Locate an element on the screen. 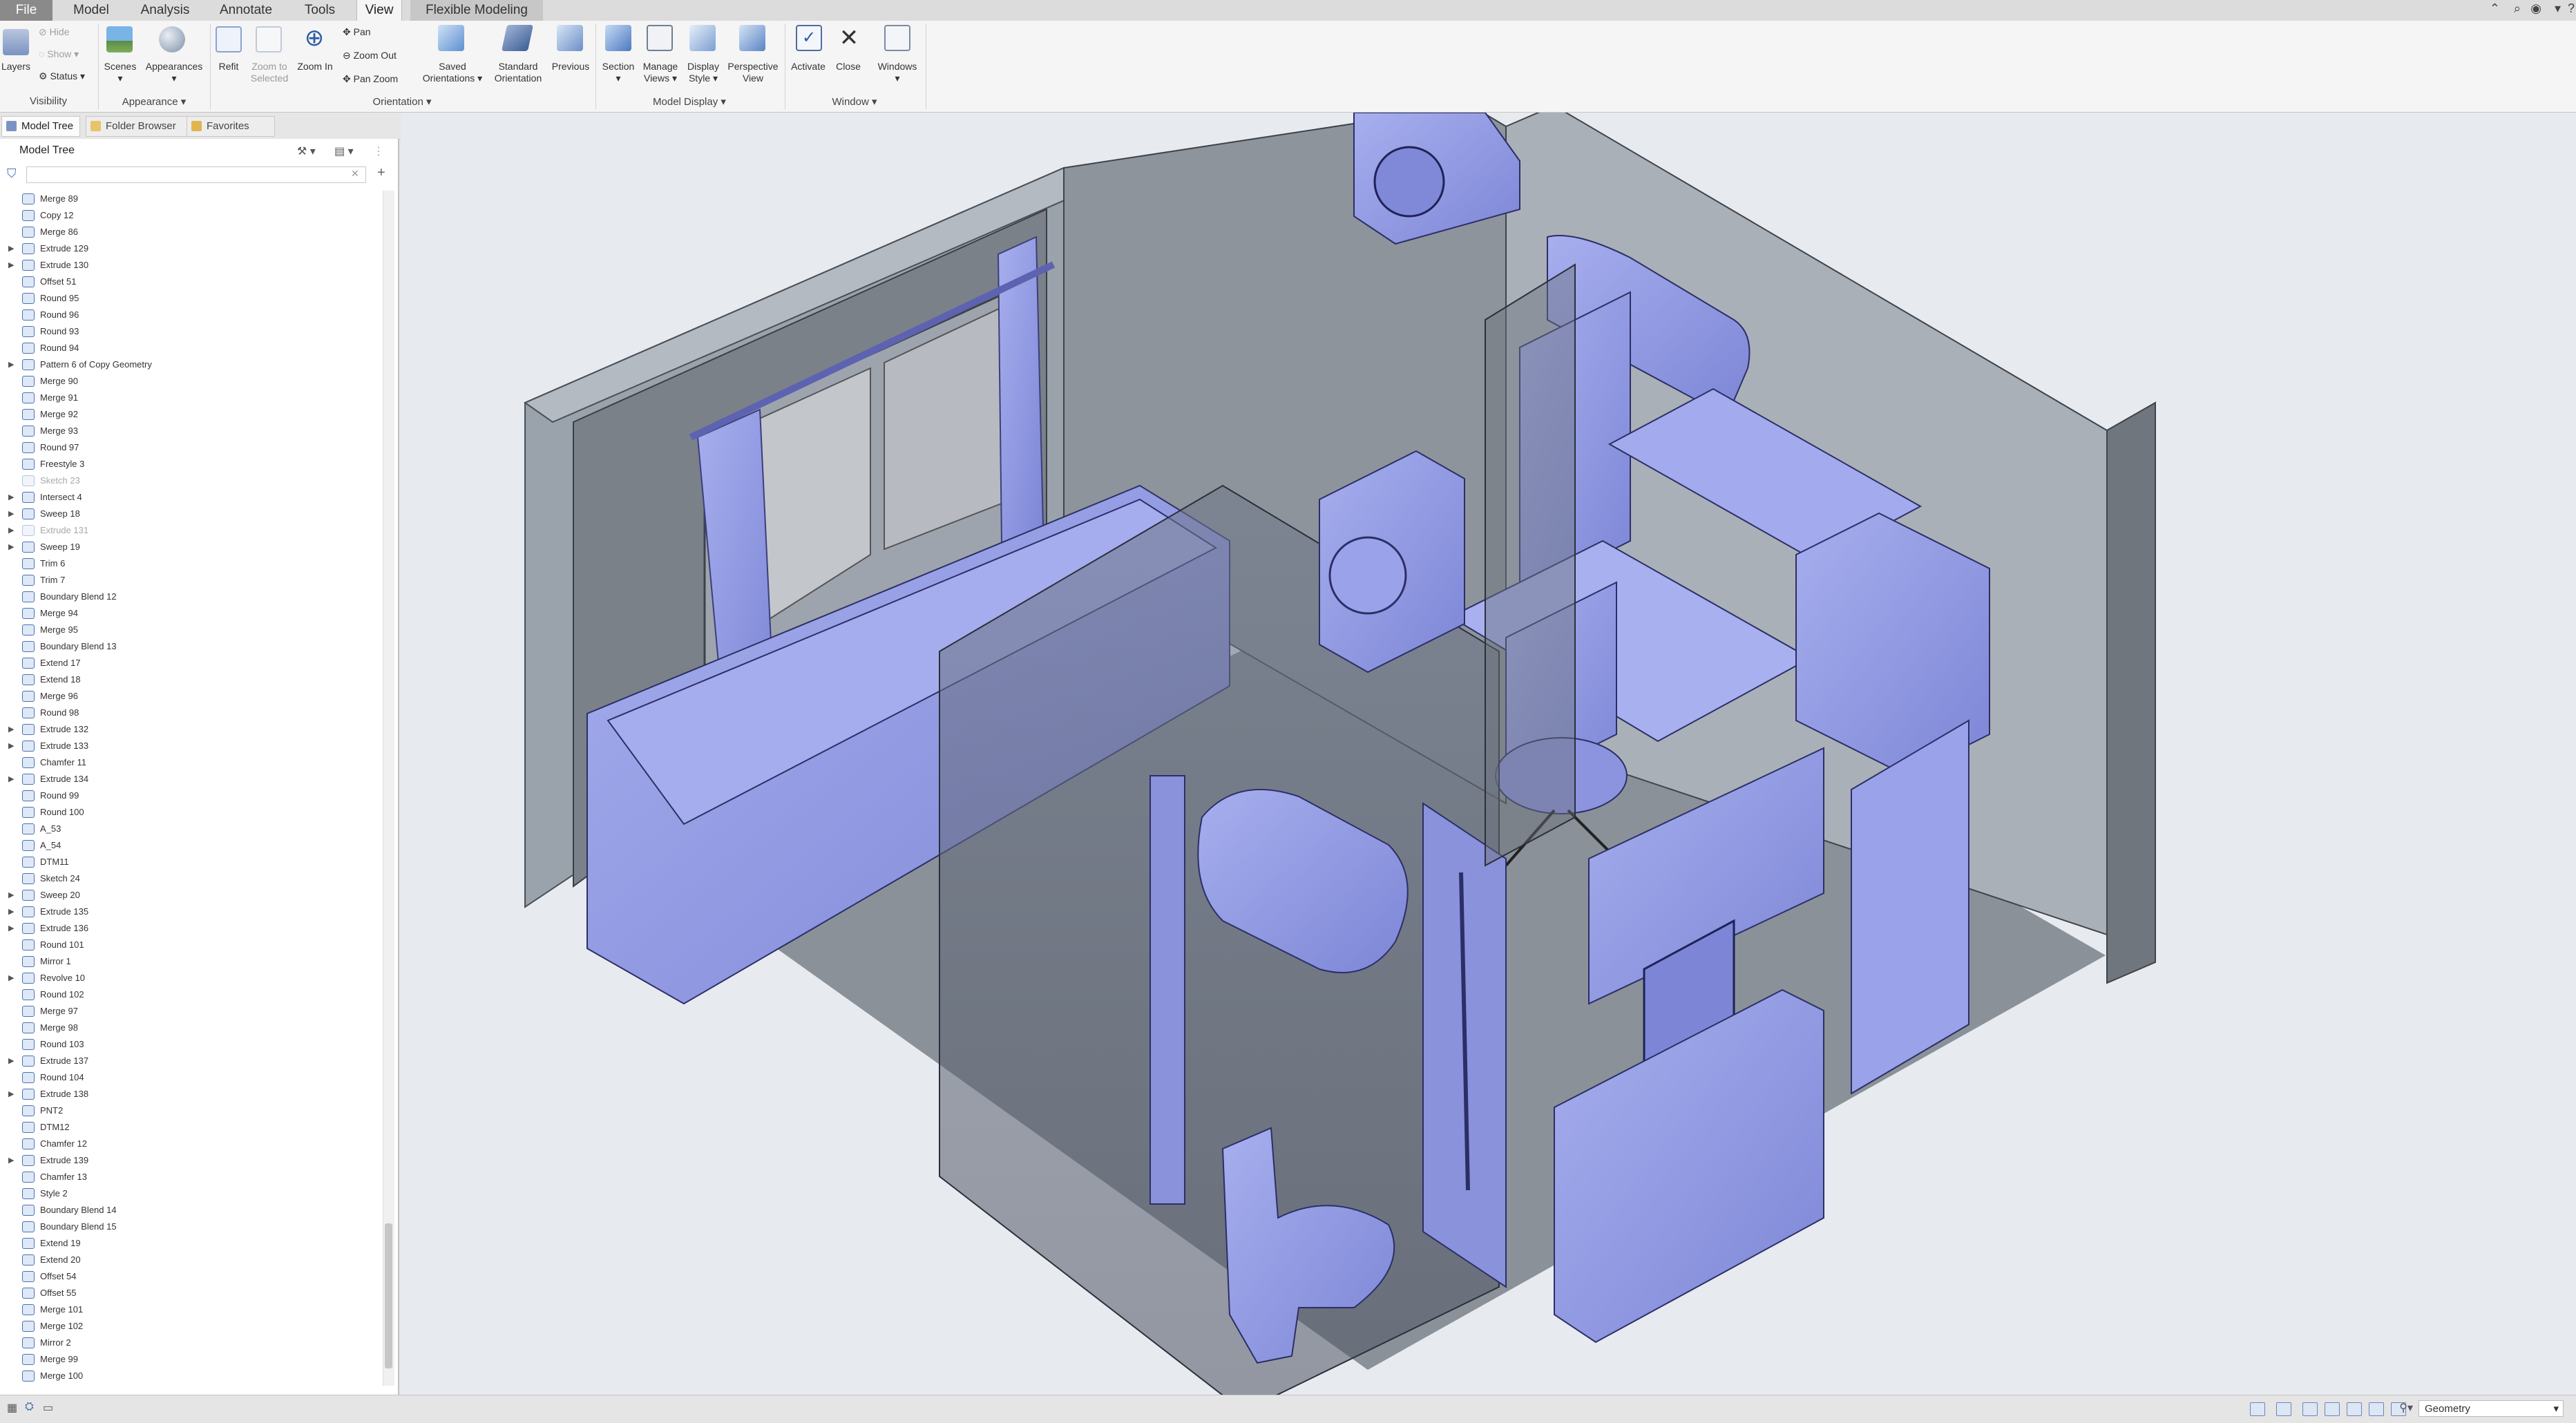 The width and height of the screenshot is (2576, 1423). tree-item: Merge 102 is located at coordinates (192, 1326).